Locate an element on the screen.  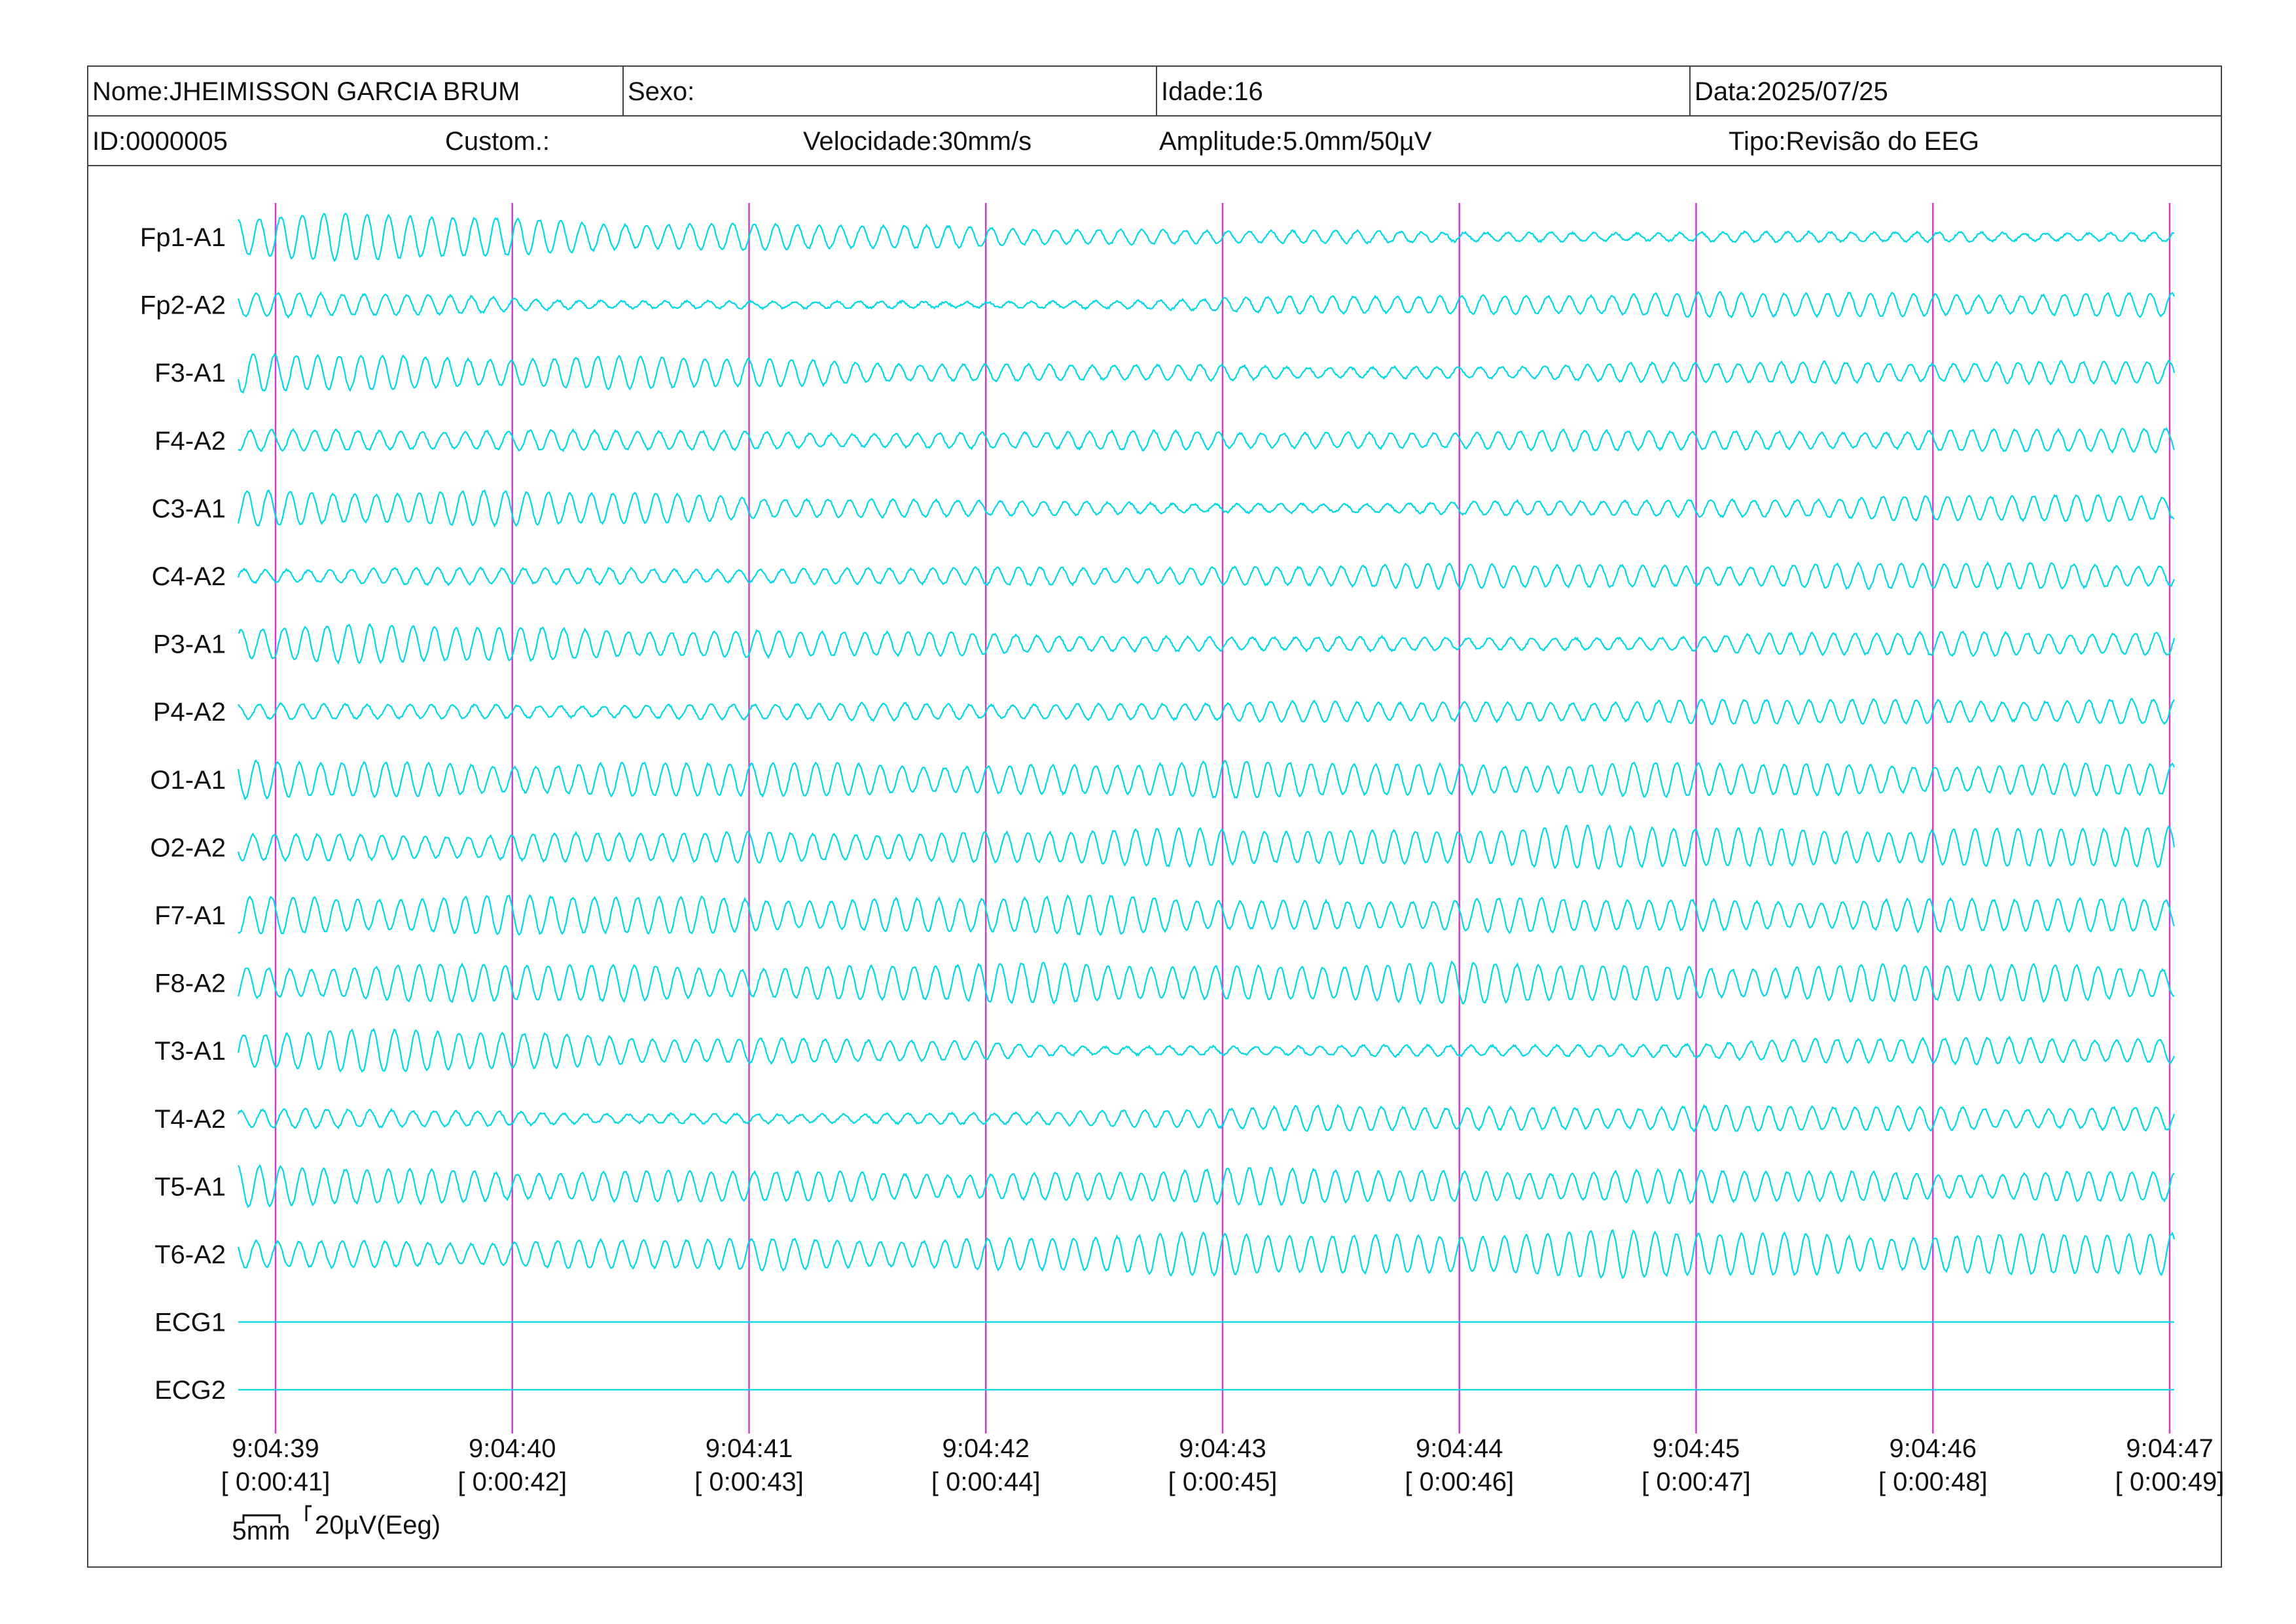
trace-t3-a1 is located at coordinates (1206, 1051).